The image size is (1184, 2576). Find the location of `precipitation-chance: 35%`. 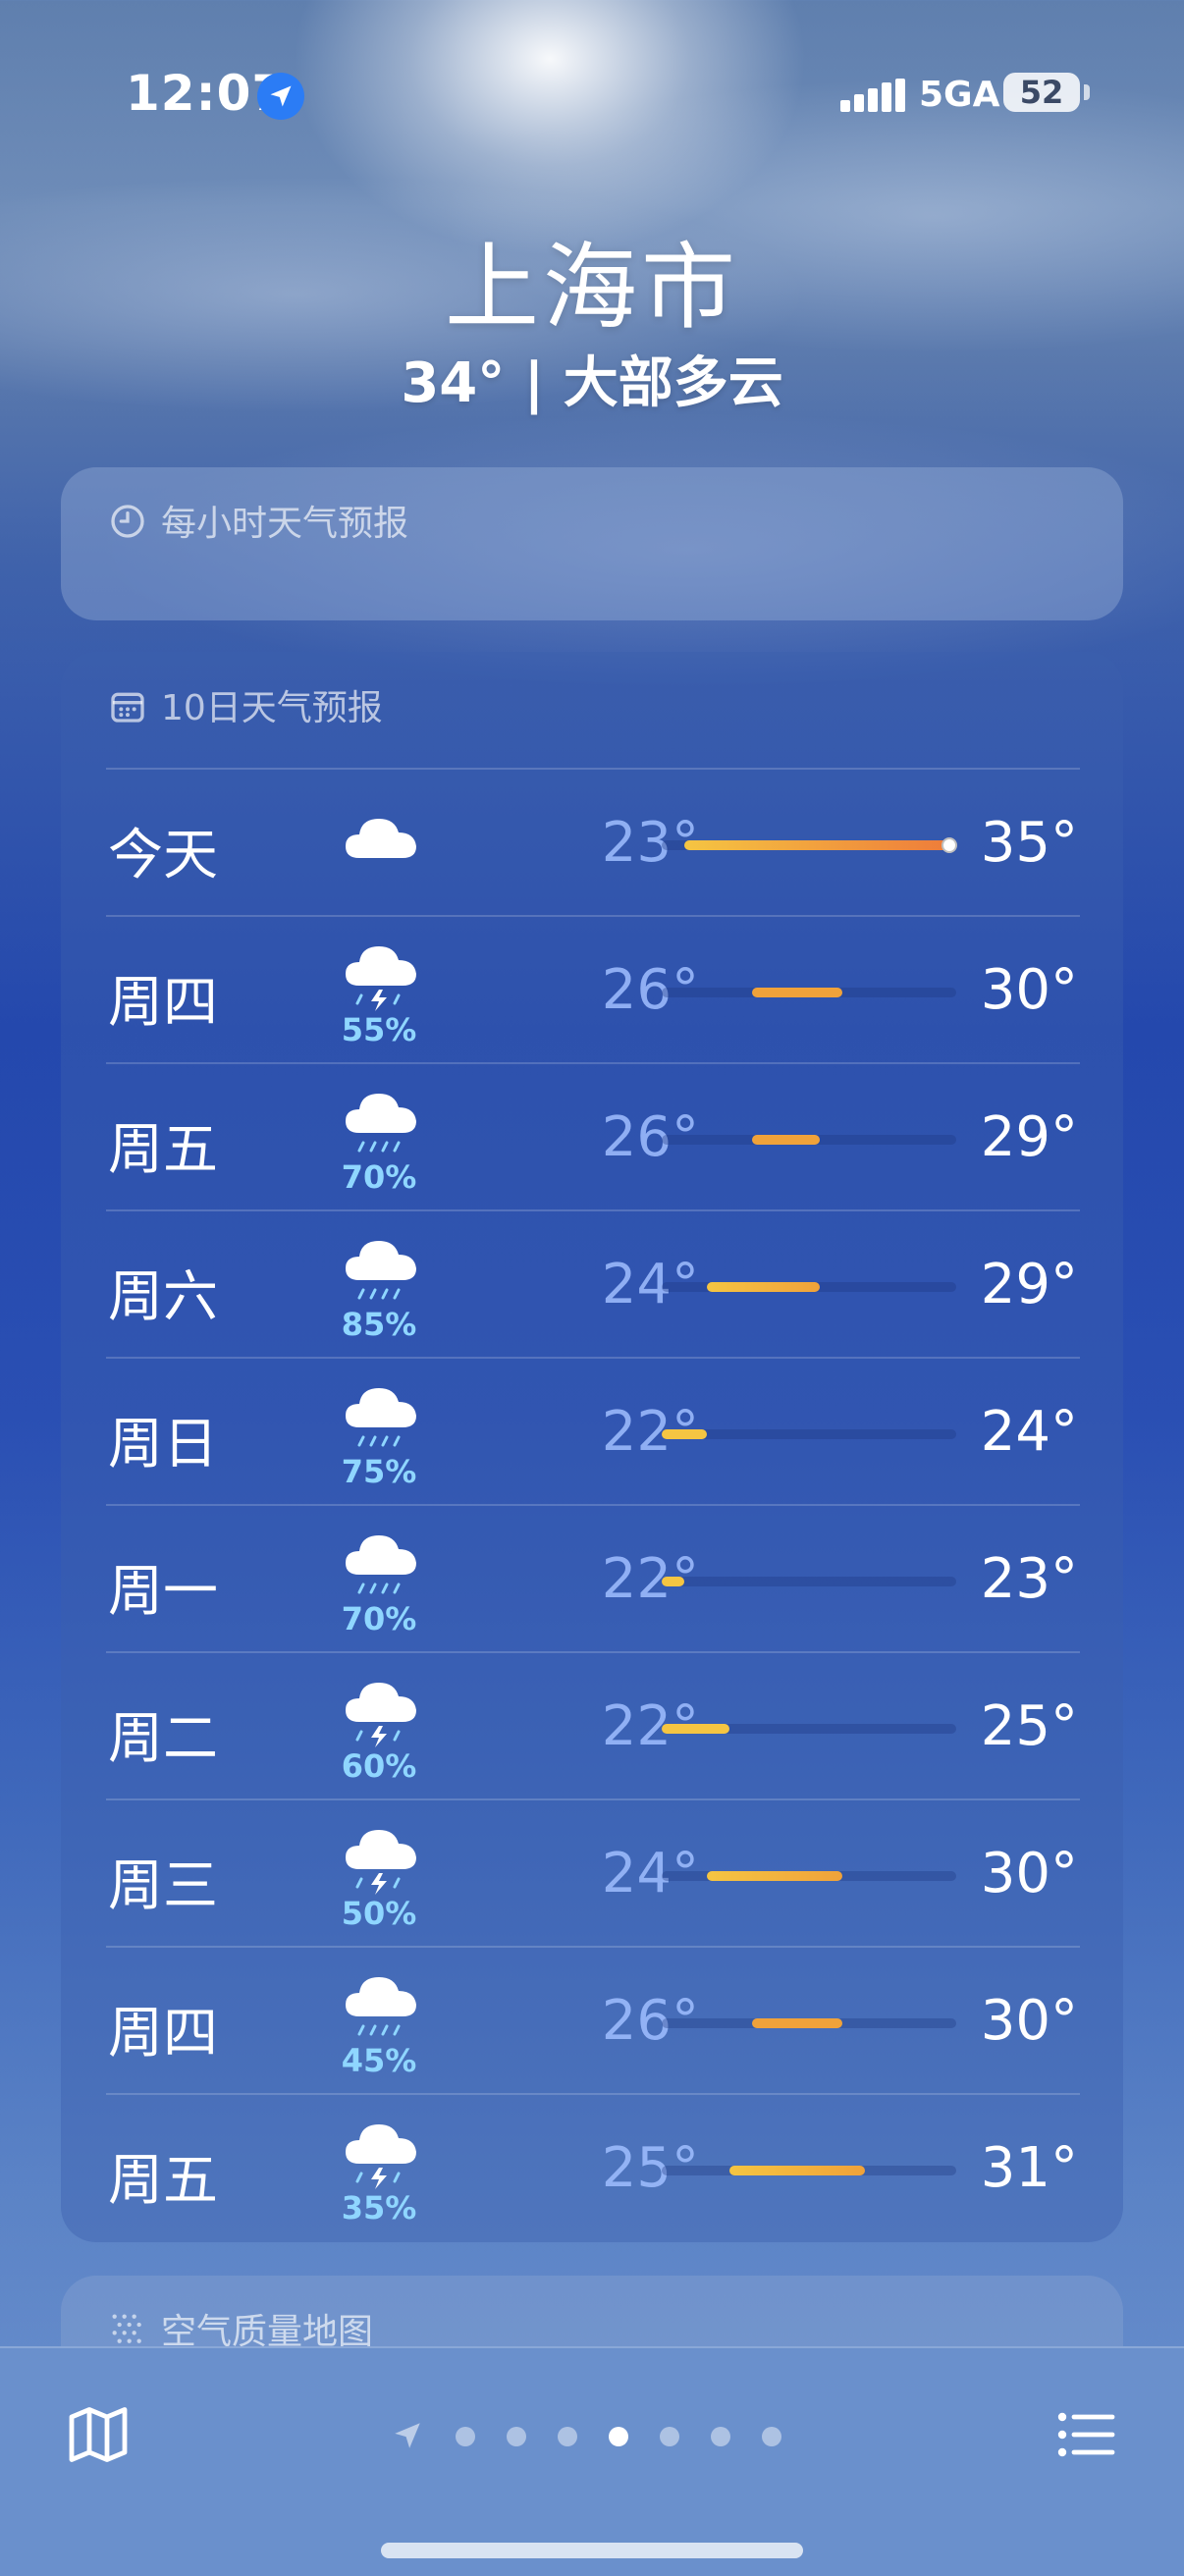

precipitation-chance: 35% is located at coordinates (379, 2208).